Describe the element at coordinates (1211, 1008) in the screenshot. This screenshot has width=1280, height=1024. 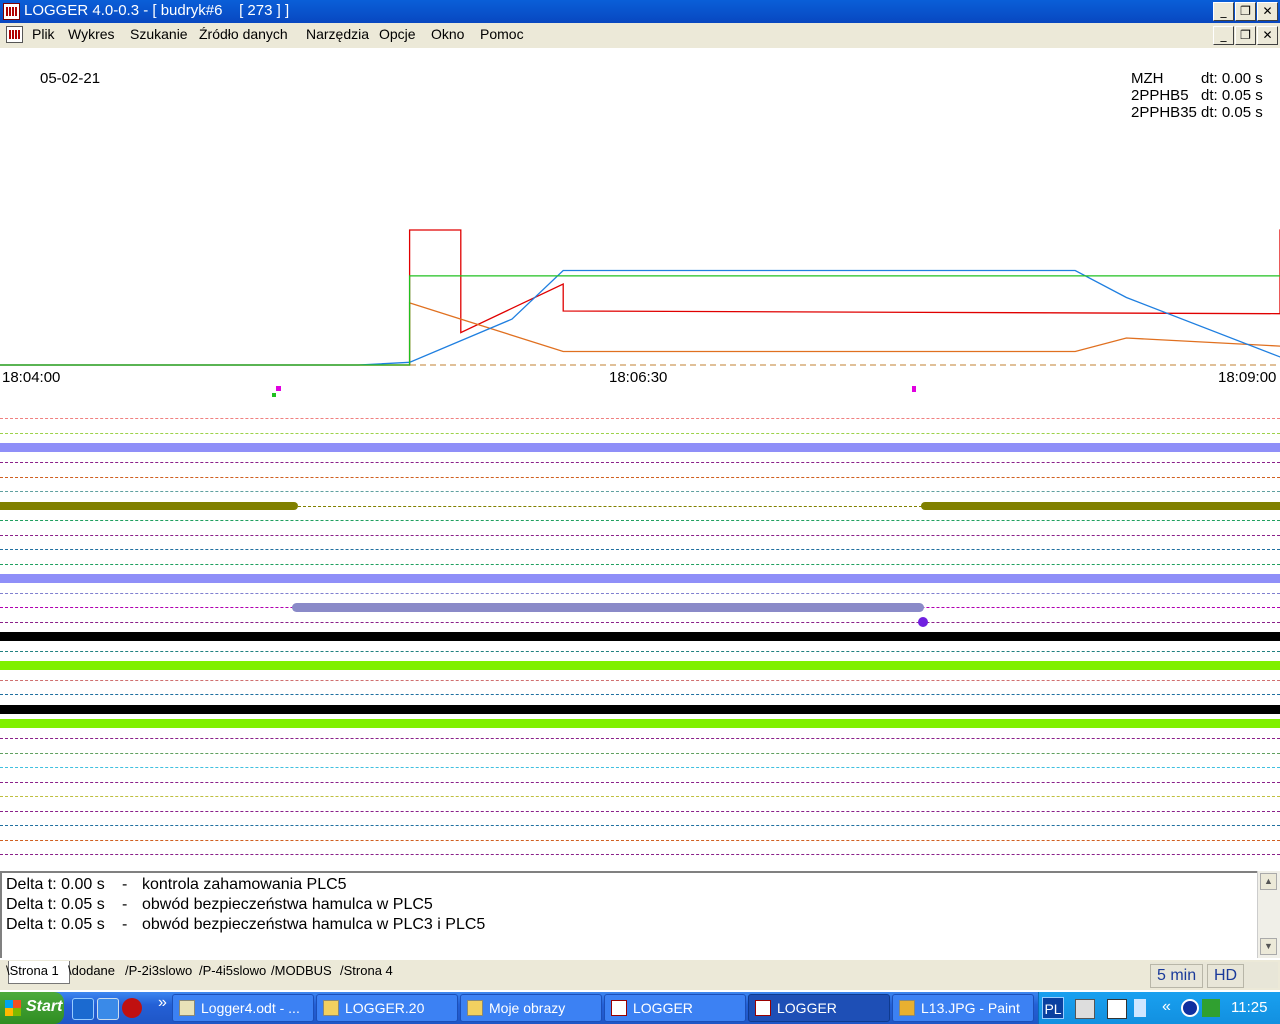
I see `battery-icon` at that location.